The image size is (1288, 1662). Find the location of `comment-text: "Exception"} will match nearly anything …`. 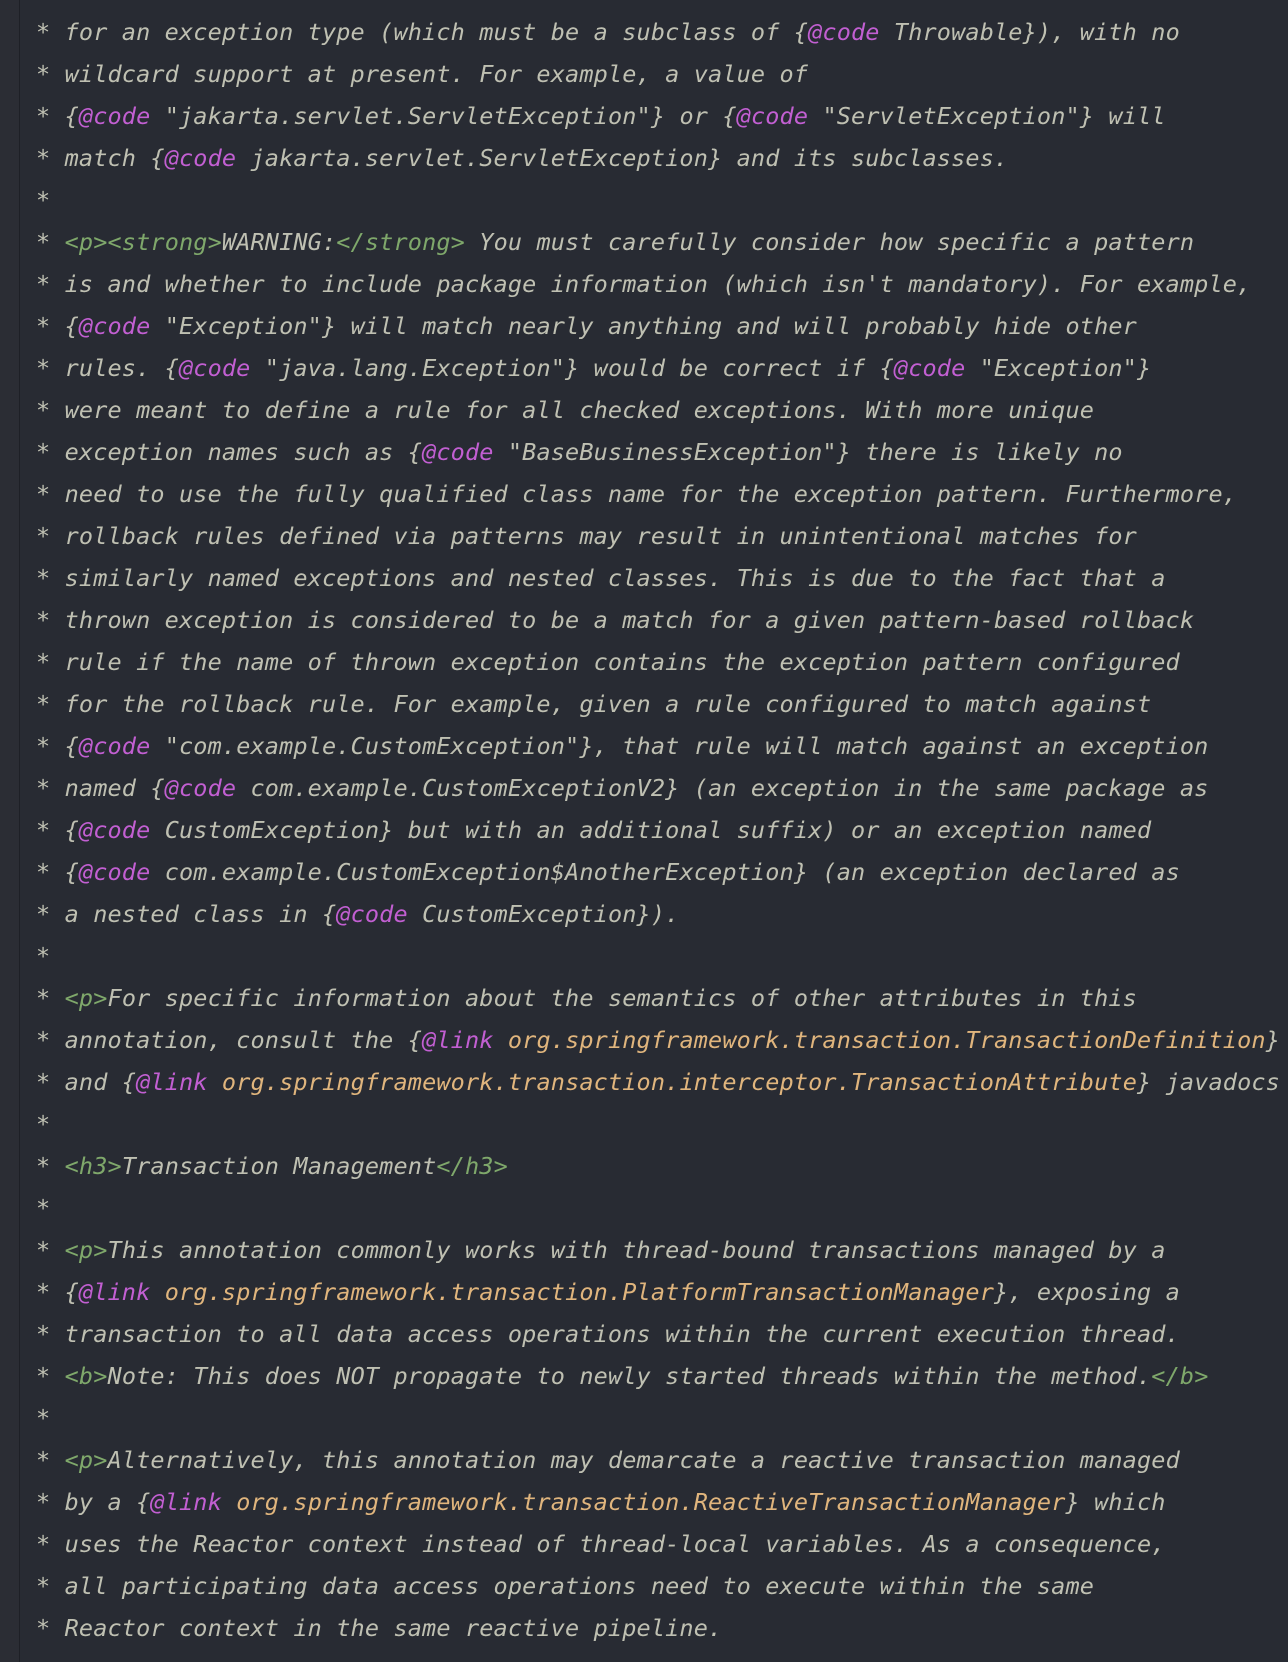

comment-text: "Exception"} will match nearly anything … is located at coordinates (643, 326).